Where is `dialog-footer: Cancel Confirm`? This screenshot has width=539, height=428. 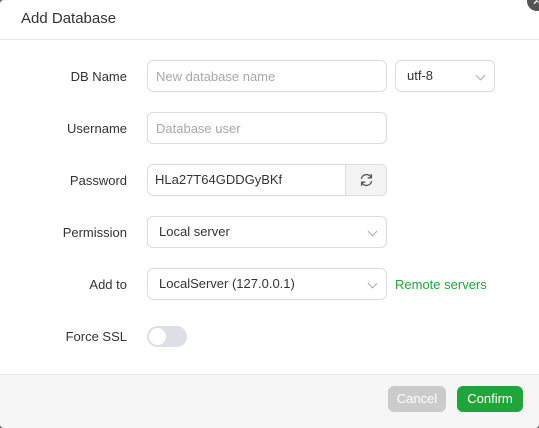
dialog-footer: Cancel Confirm is located at coordinates (269, 401).